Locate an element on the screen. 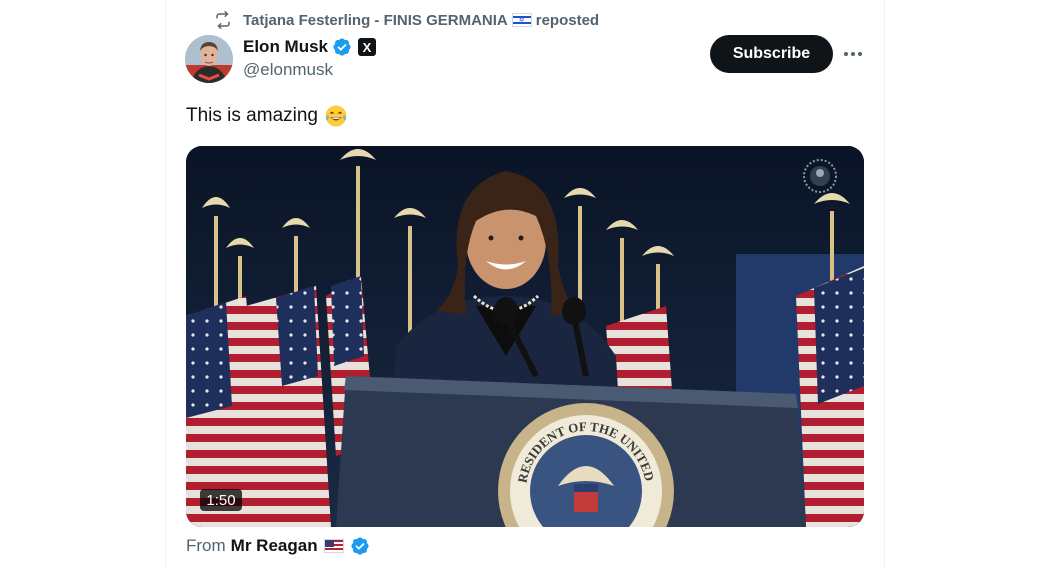 The width and height of the screenshot is (1050, 568). author-name: Elon Musk is located at coordinates (285, 47).